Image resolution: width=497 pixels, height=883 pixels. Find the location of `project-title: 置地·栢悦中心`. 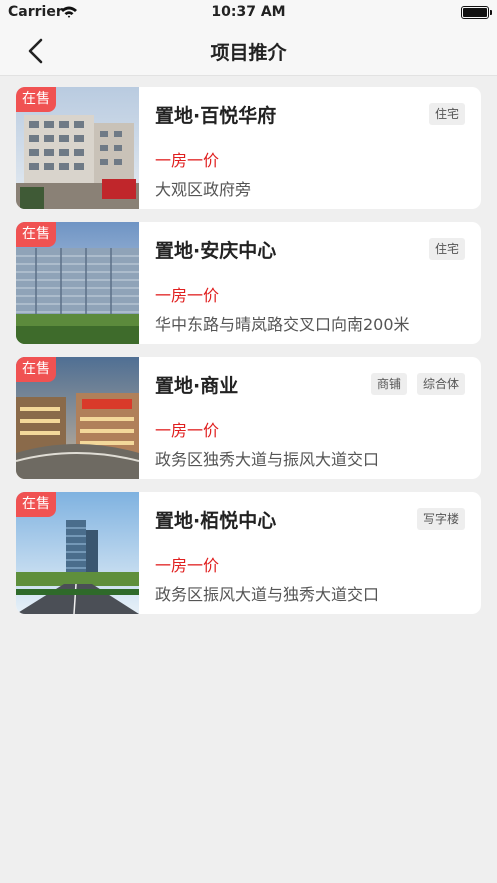

project-title: 置地·栢悦中心 is located at coordinates (216, 521).